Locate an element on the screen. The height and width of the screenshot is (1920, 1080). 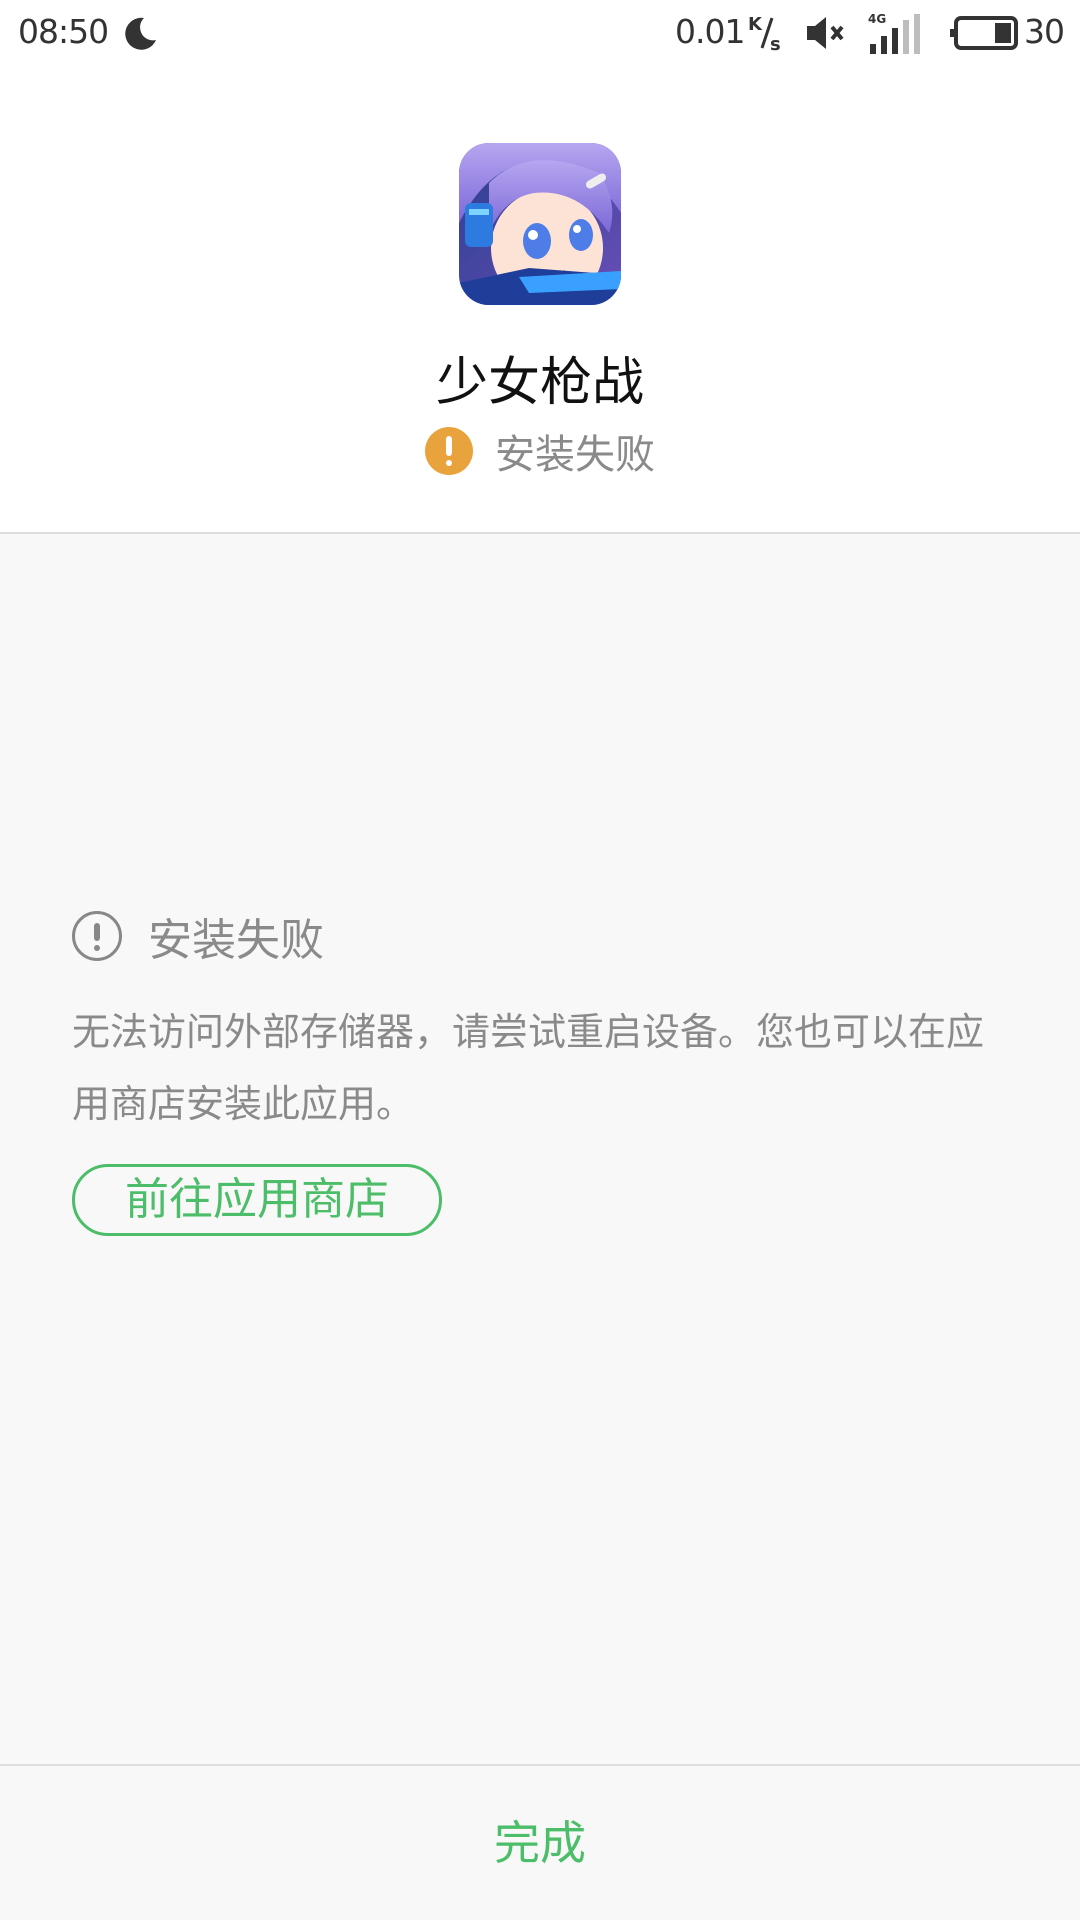
install-status-text: 安装失败 is located at coordinates (575, 455).